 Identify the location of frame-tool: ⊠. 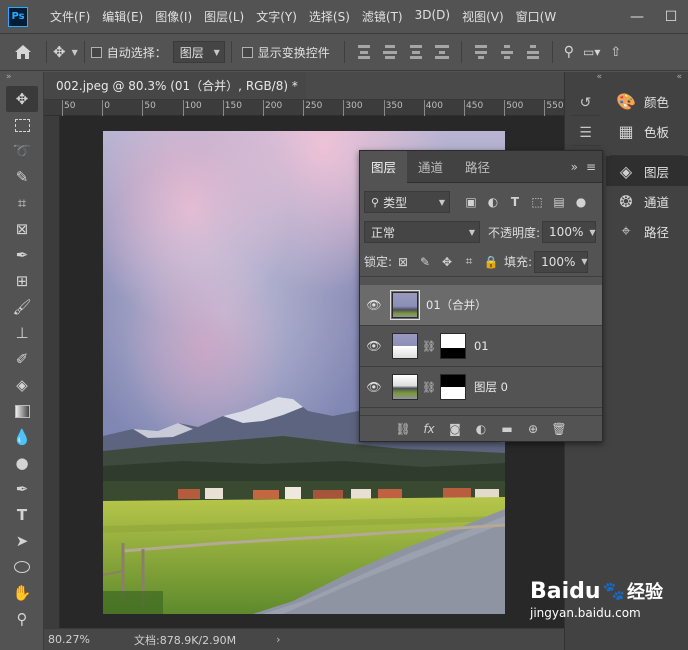
(22, 229).